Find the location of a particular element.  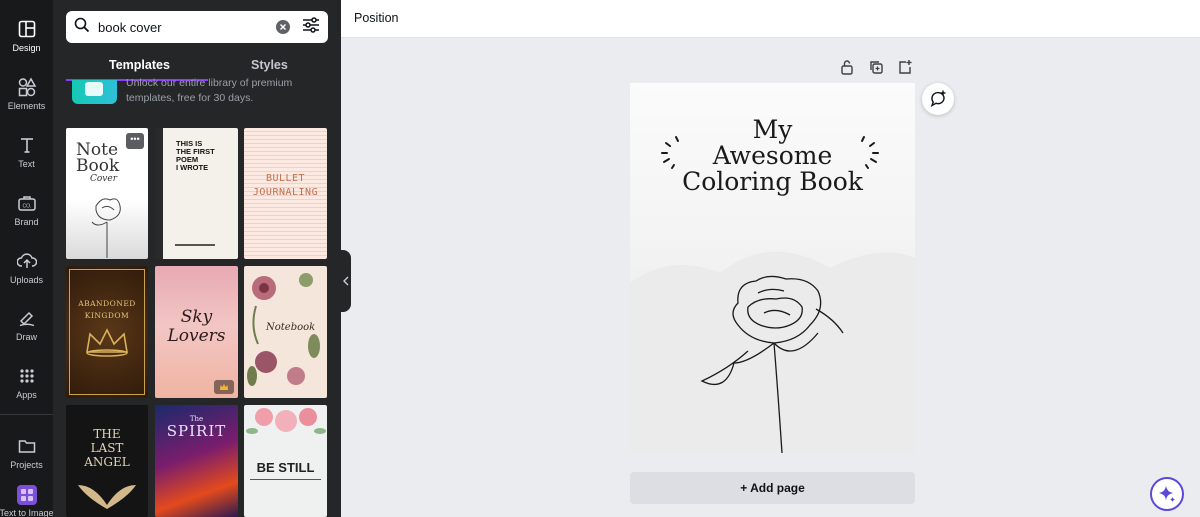

sparkle-right-decoration is located at coordinates (870, 152).